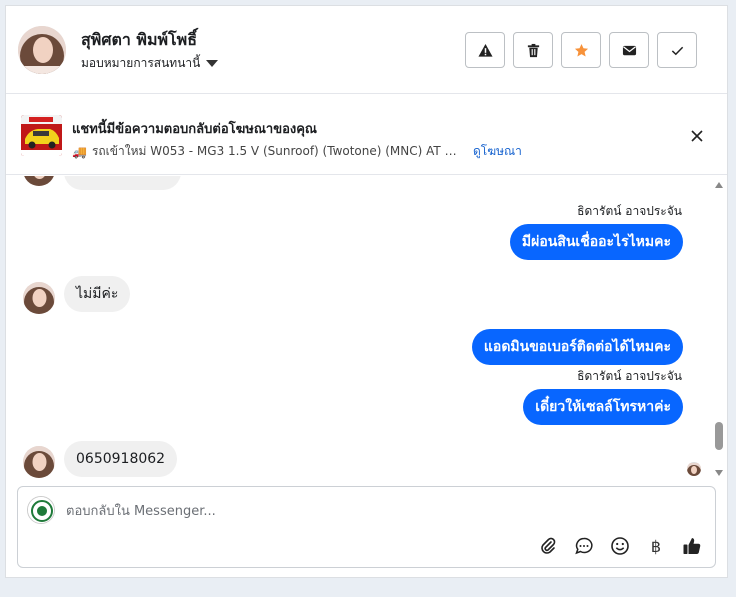 Image resolution: width=736 pixels, height=597 pixels. I want to click on saved-replies-button, so click(584, 546).